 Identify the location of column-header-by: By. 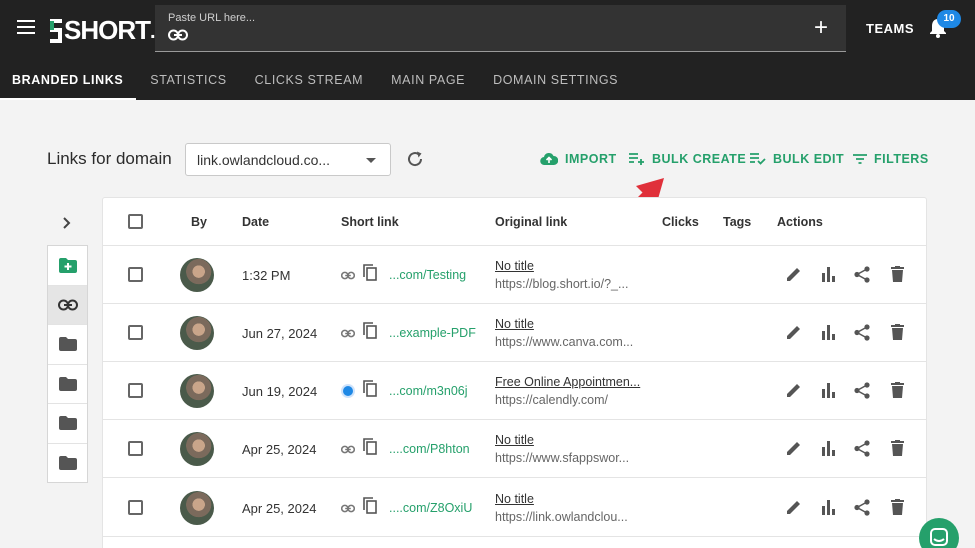
(199, 222).